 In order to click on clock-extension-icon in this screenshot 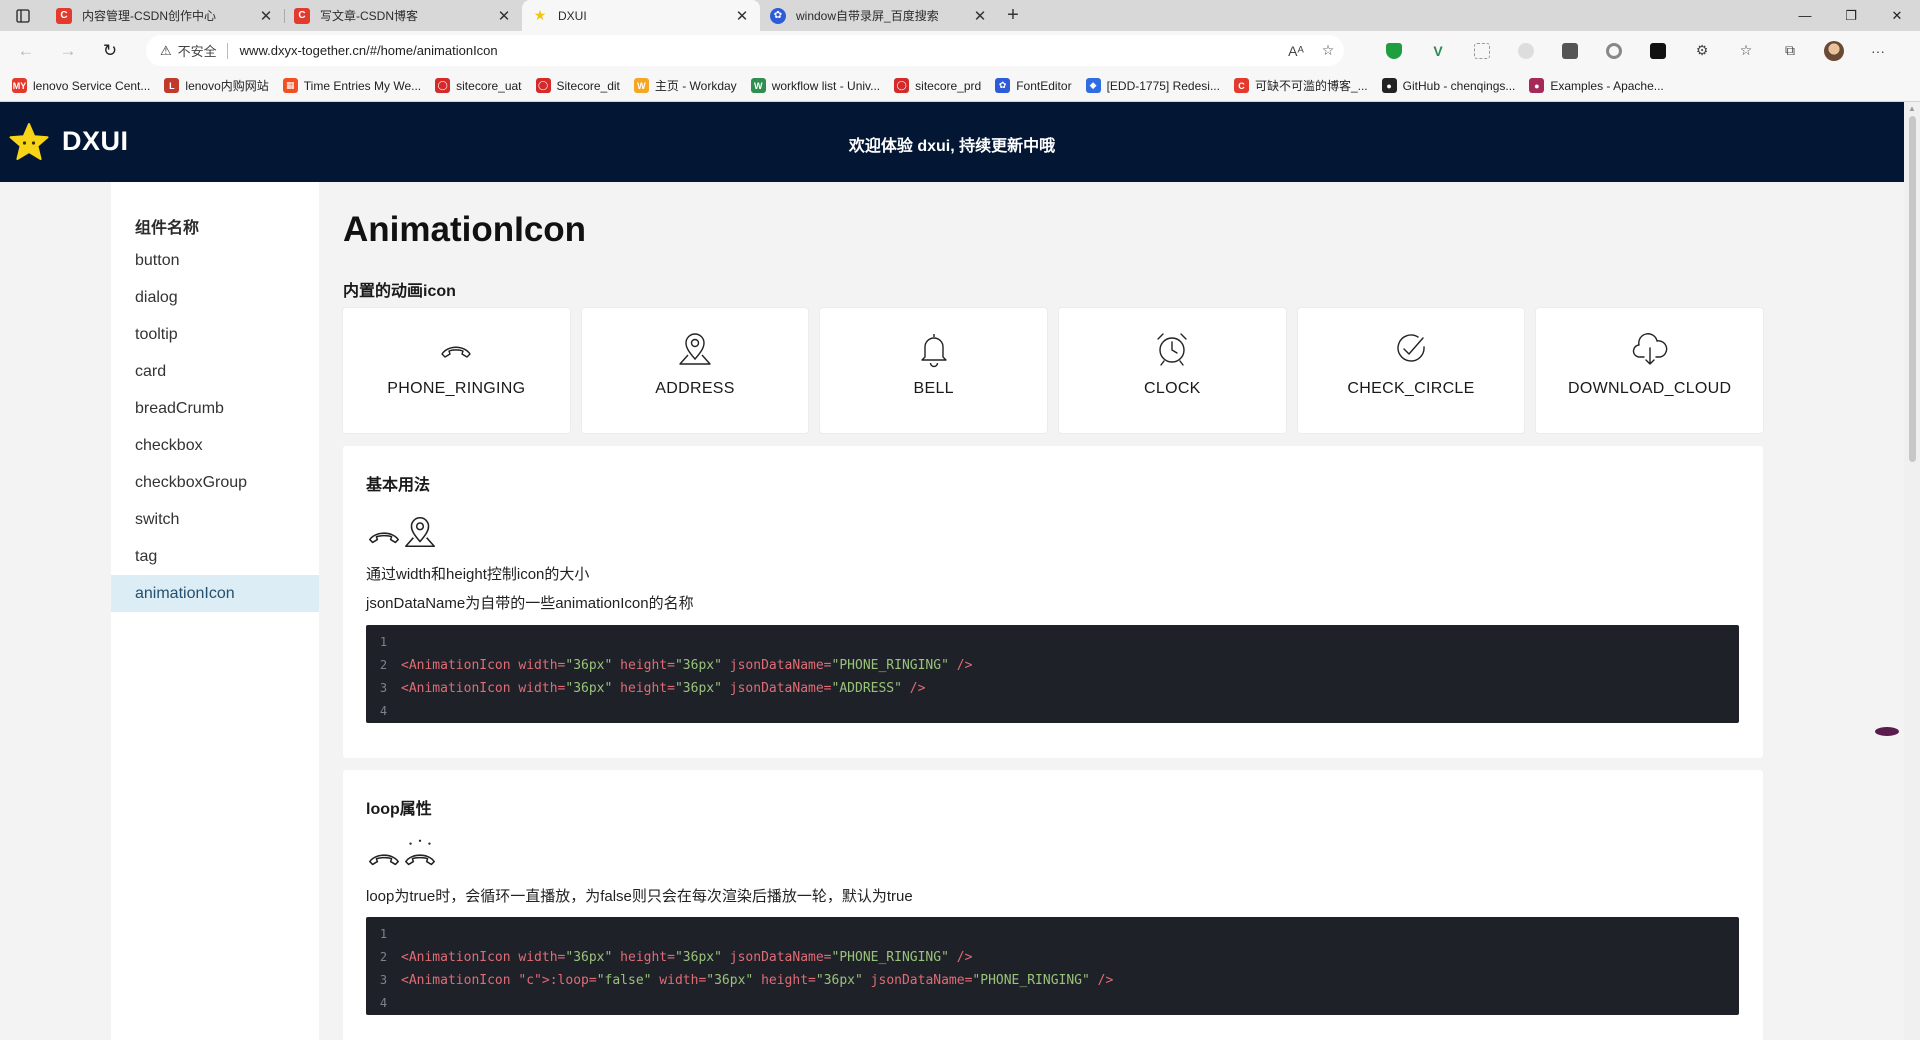, I will do `click(1526, 50)`.